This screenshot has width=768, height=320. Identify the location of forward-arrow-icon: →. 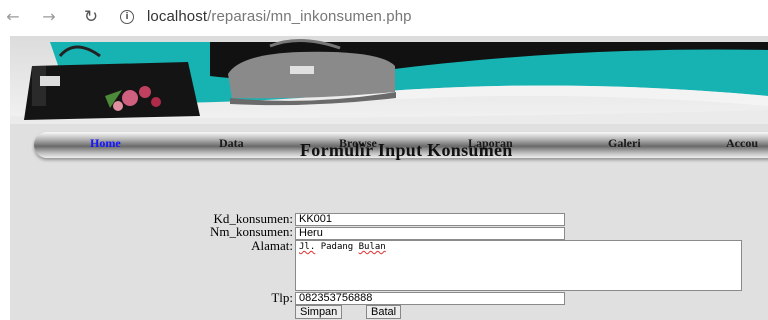
(49, 17).